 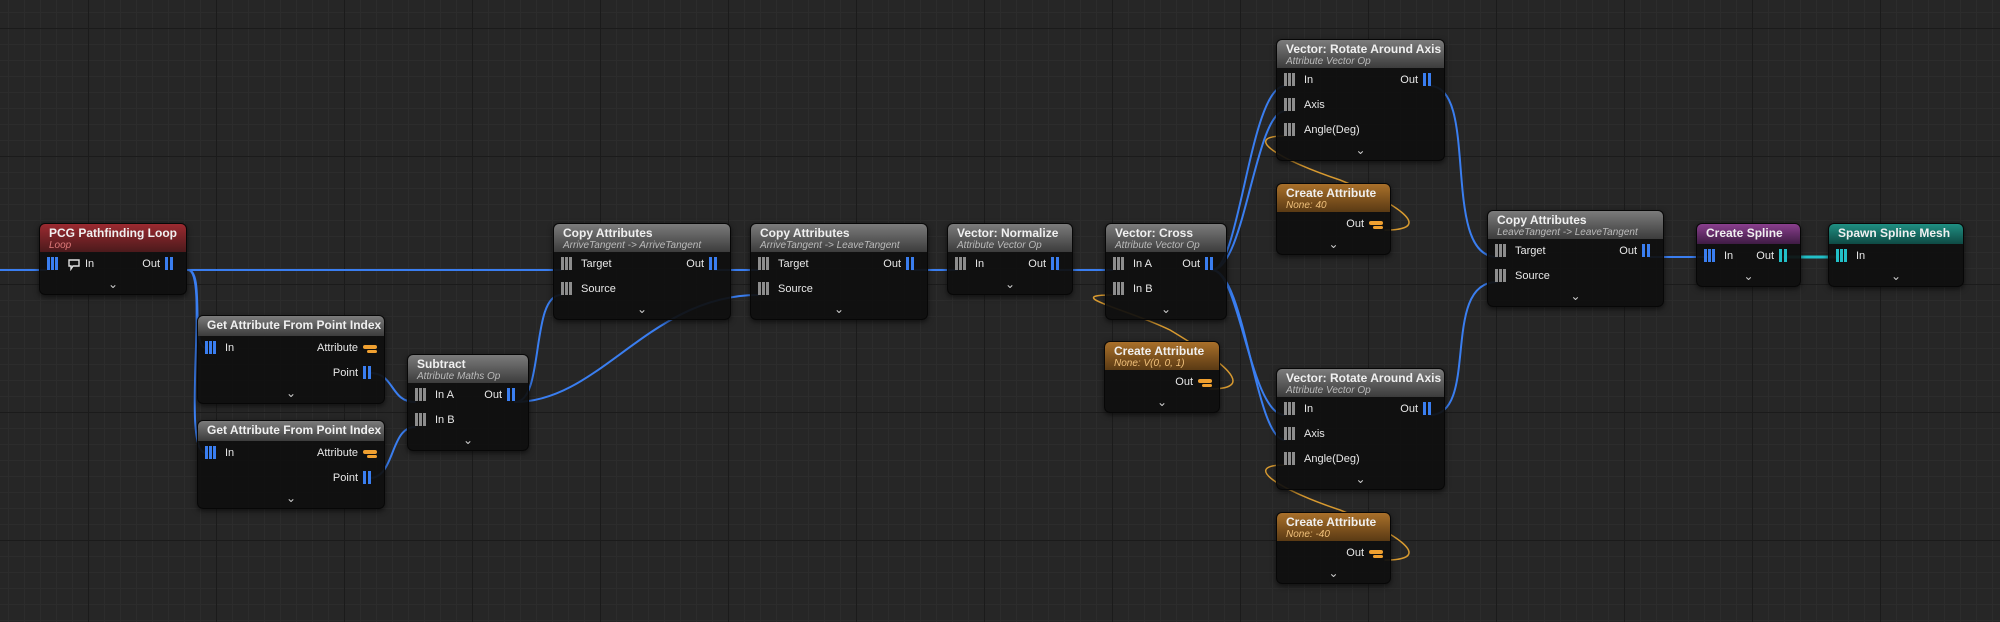 What do you see at coordinates (1333, 548) in the screenshot?
I see `node-create-attribute-minus-40: Create Attribute None: -40 Out ⌄` at bounding box center [1333, 548].